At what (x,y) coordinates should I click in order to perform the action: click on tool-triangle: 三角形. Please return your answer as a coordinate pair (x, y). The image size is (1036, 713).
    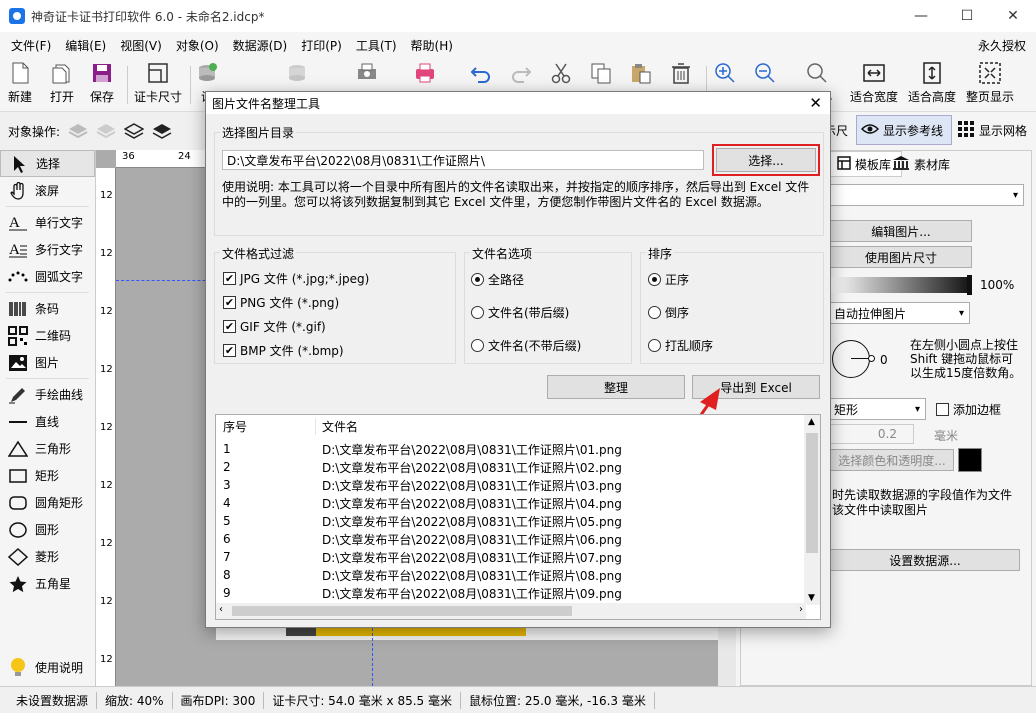
    Looking at the image, I should click on (47, 448).